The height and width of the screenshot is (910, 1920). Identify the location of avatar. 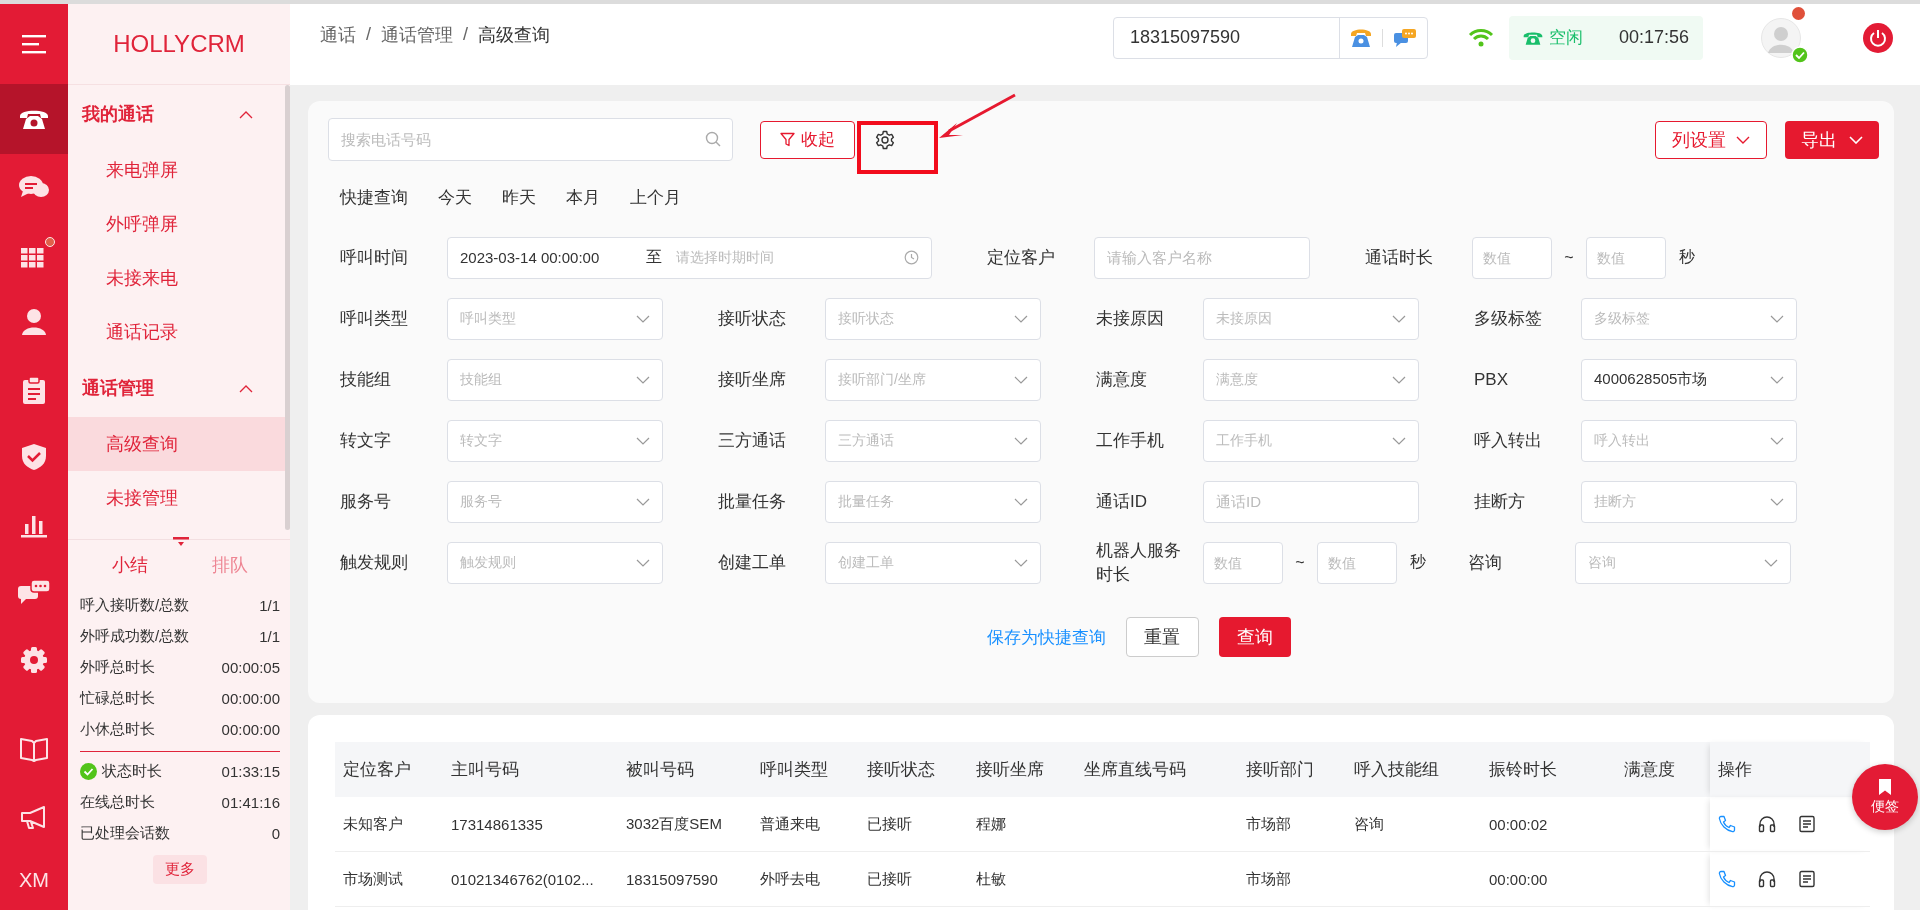
(1781, 37).